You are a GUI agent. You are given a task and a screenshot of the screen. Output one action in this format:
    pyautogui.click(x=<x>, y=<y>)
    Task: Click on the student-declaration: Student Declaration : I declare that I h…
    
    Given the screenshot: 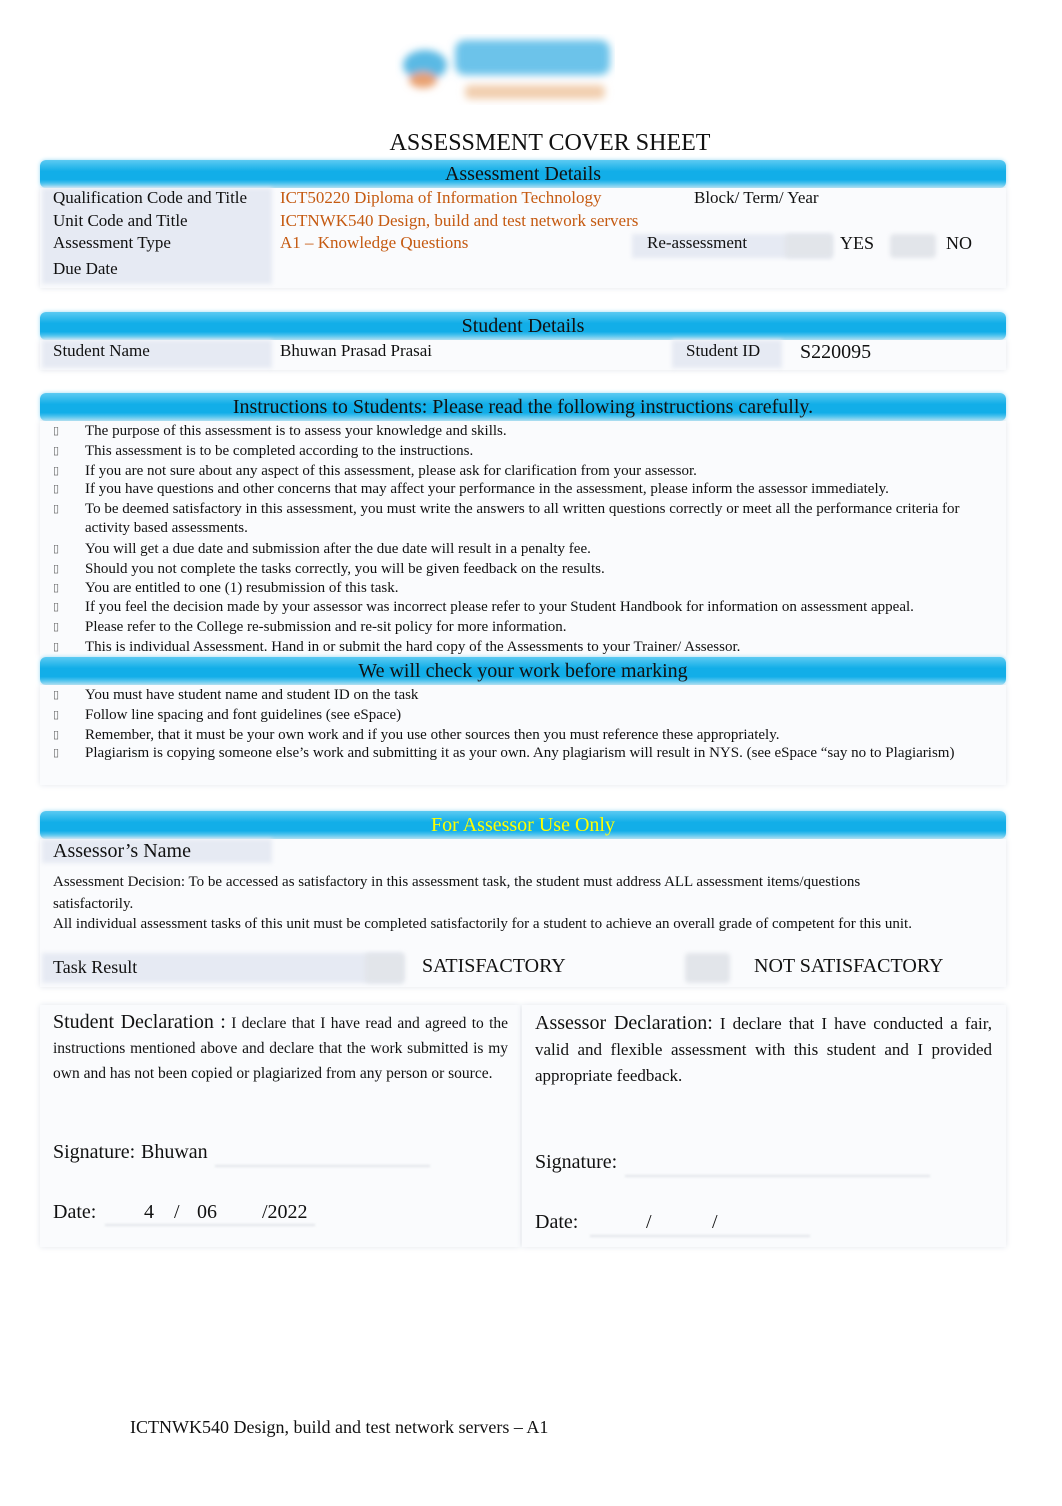 What is the action you would take?
    pyautogui.click(x=280, y=1048)
    